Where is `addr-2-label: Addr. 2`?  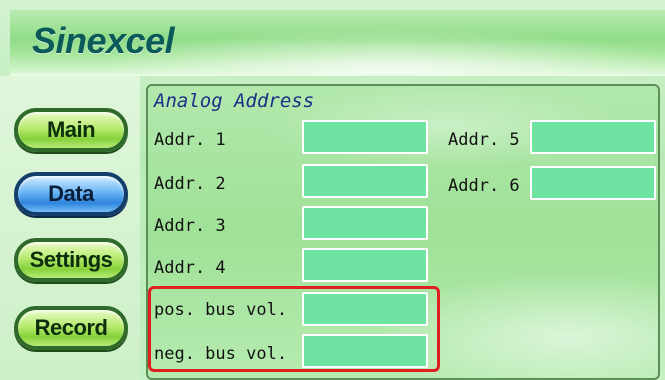 addr-2-label: Addr. 2 is located at coordinates (190, 184).